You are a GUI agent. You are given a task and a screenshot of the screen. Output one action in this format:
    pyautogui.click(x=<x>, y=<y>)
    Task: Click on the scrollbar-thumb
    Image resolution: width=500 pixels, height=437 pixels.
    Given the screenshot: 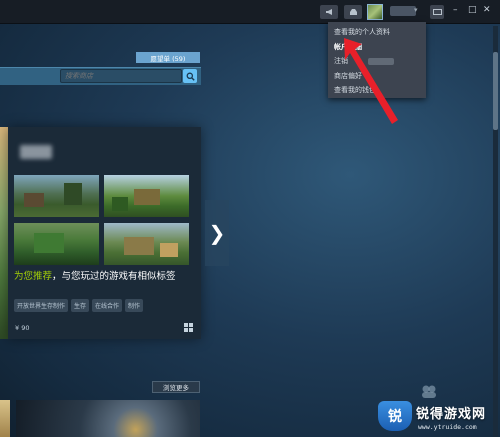 What is the action you would take?
    pyautogui.click(x=495, y=91)
    